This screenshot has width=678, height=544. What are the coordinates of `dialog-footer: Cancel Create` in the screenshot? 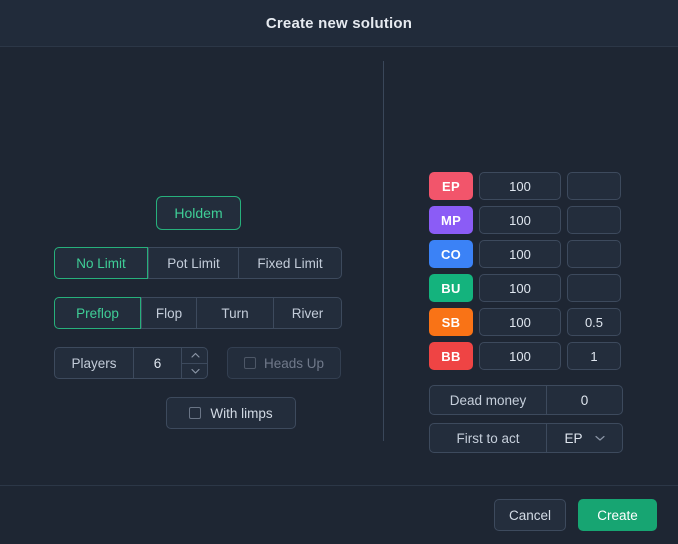 It's located at (339, 514).